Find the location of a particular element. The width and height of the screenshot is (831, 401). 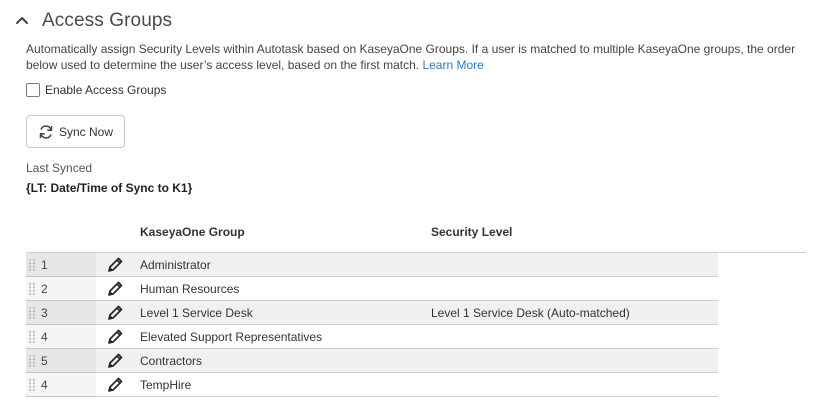

last-synced-label: Last Synced is located at coordinates (59, 168).